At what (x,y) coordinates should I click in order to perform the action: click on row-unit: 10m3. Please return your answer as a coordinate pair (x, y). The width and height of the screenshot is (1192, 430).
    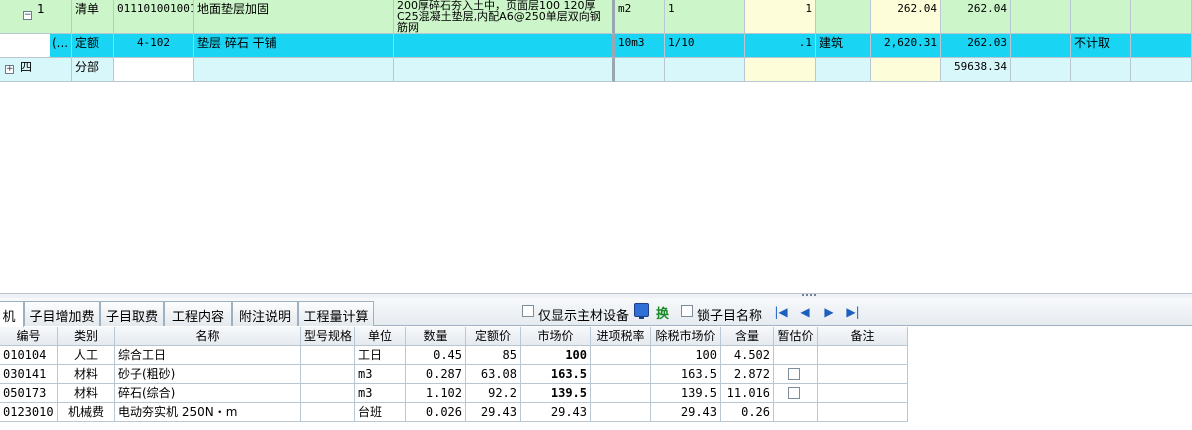
    Looking at the image, I should click on (640, 46).